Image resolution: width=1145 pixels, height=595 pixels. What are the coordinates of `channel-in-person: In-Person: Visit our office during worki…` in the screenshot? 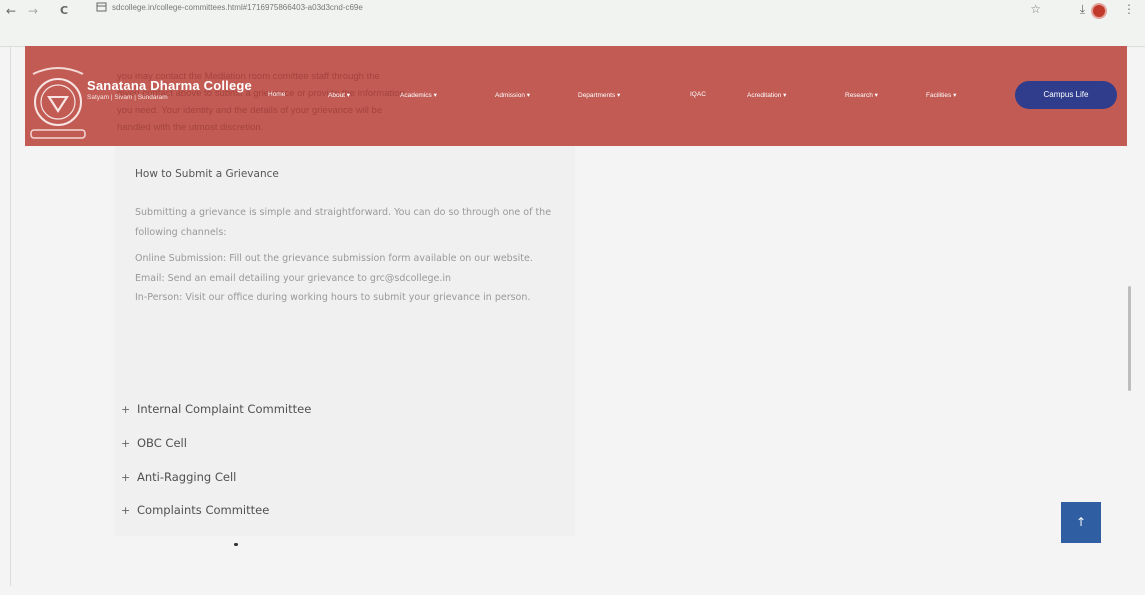 It's located at (333, 297).